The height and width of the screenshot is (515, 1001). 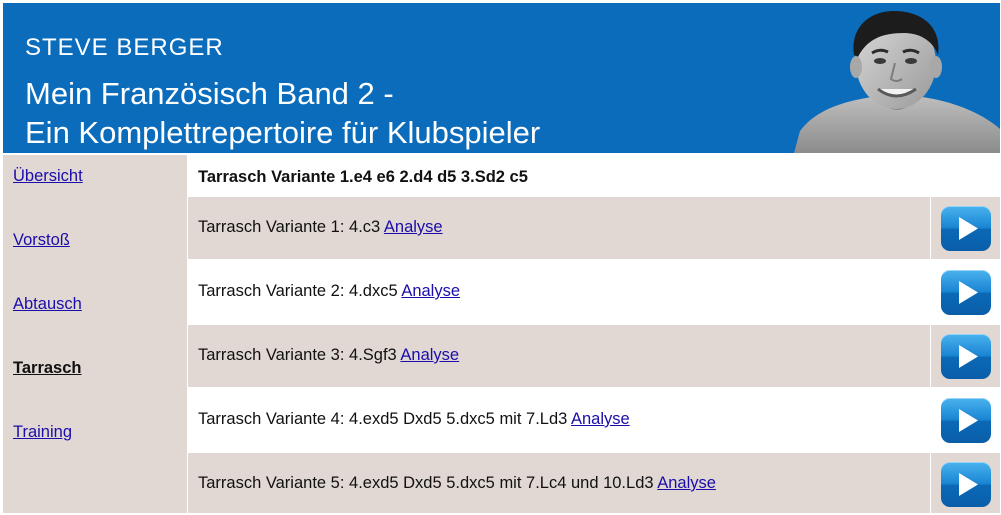 What do you see at coordinates (897, 82) in the screenshot?
I see `author-portrait` at bounding box center [897, 82].